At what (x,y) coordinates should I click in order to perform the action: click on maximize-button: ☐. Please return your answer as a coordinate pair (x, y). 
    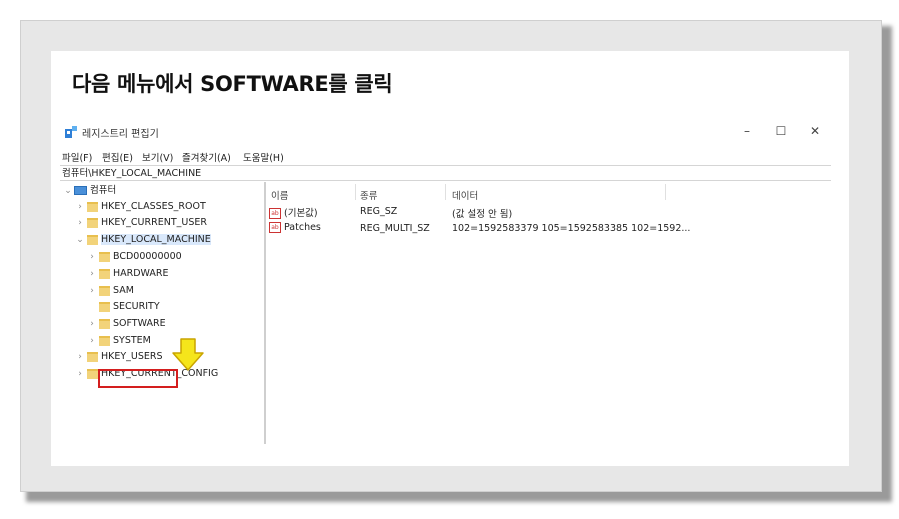
    Looking at the image, I should click on (781, 131).